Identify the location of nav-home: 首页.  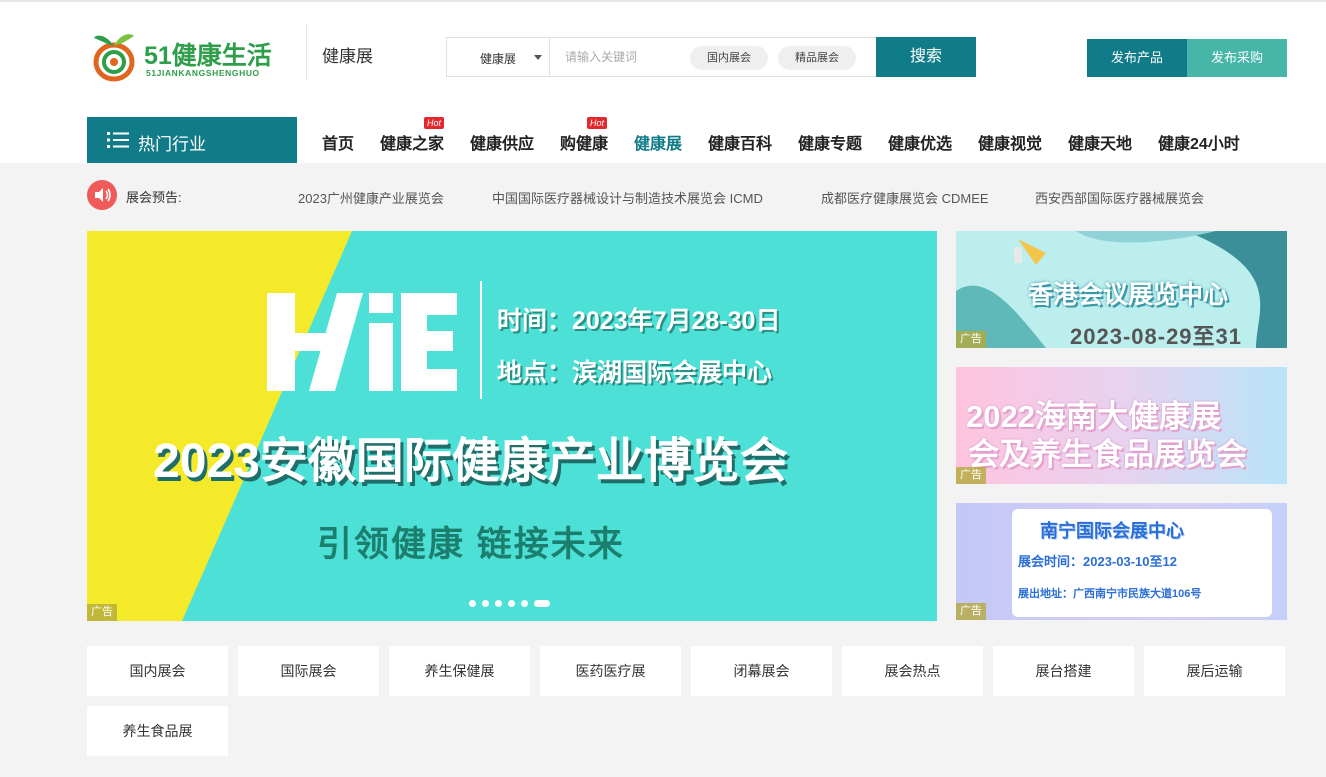
(338, 142).